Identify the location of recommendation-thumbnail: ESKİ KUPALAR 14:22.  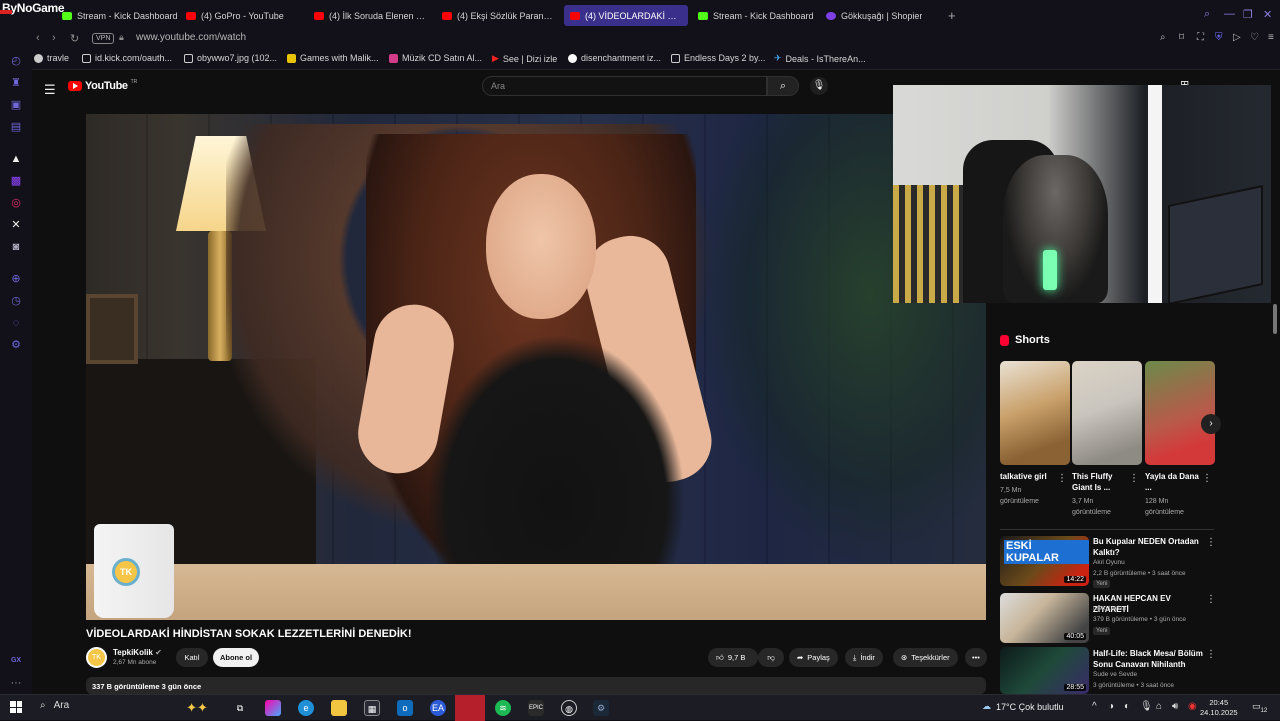
(1044, 561).